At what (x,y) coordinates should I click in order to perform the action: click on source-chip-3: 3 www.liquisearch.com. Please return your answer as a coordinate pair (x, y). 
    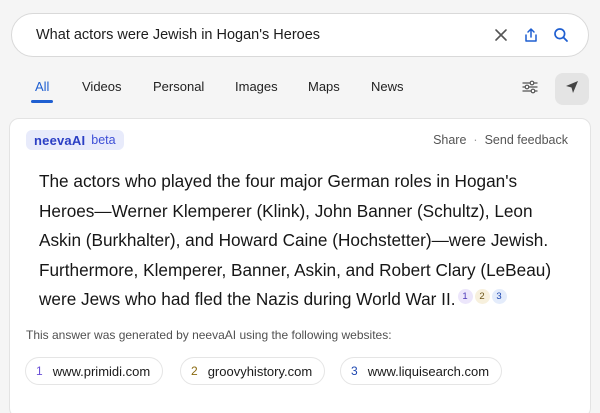
    Looking at the image, I should click on (421, 371).